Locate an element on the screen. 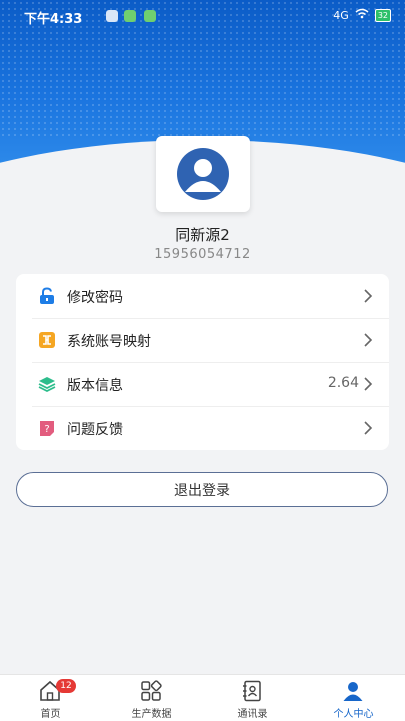 This screenshot has height=721, width=405. feedback-icon: ? is located at coordinates (47, 428).